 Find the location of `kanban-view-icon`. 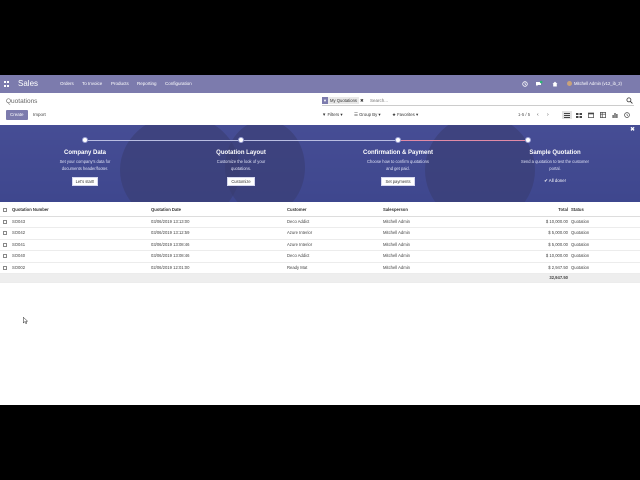

kanban-view-icon is located at coordinates (579, 115).